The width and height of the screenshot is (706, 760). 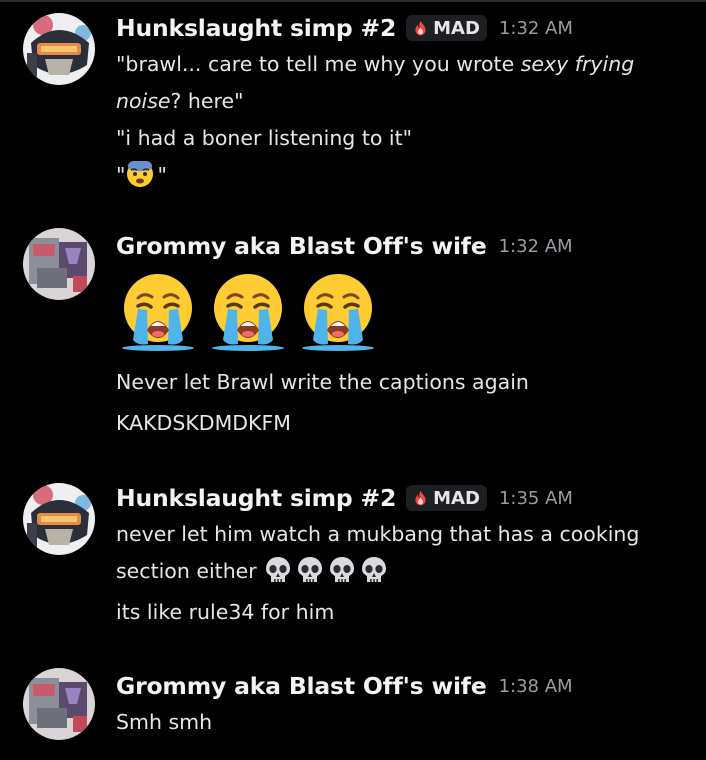 What do you see at coordinates (577, 64) in the screenshot?
I see `italic-text: sexy frying` at bounding box center [577, 64].